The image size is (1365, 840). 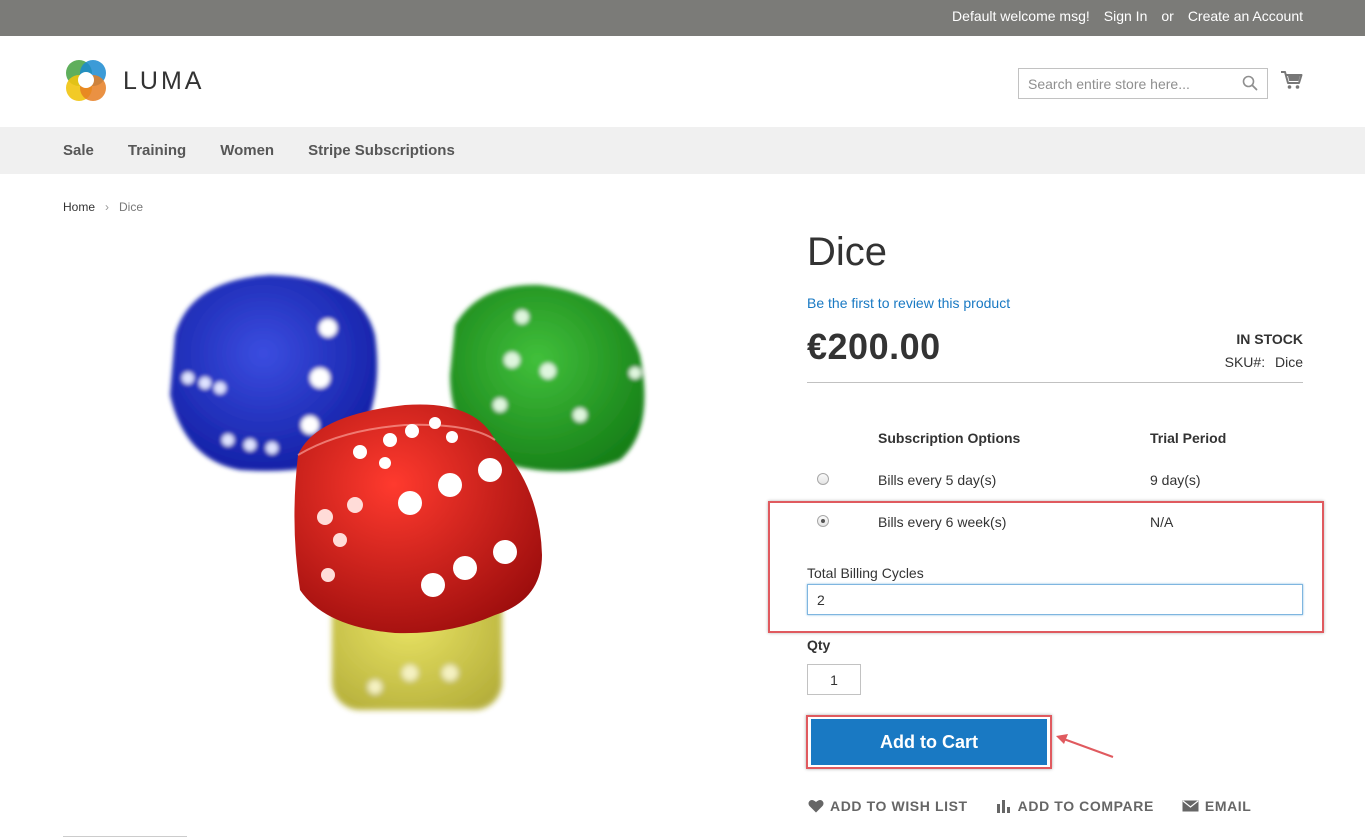 I want to click on subscription-option-label: Bills every 5 day(s), so click(x=937, y=480).